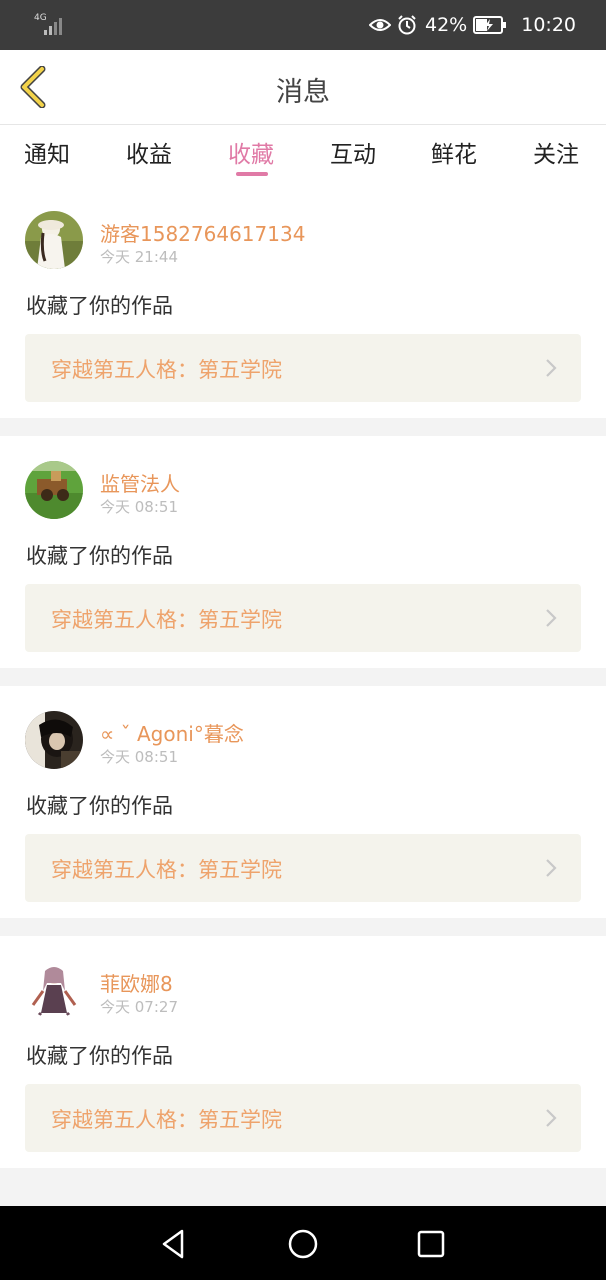 The width and height of the screenshot is (606, 1280). Describe the element at coordinates (556, 152) in the screenshot. I see `tab-following: 关注` at that location.